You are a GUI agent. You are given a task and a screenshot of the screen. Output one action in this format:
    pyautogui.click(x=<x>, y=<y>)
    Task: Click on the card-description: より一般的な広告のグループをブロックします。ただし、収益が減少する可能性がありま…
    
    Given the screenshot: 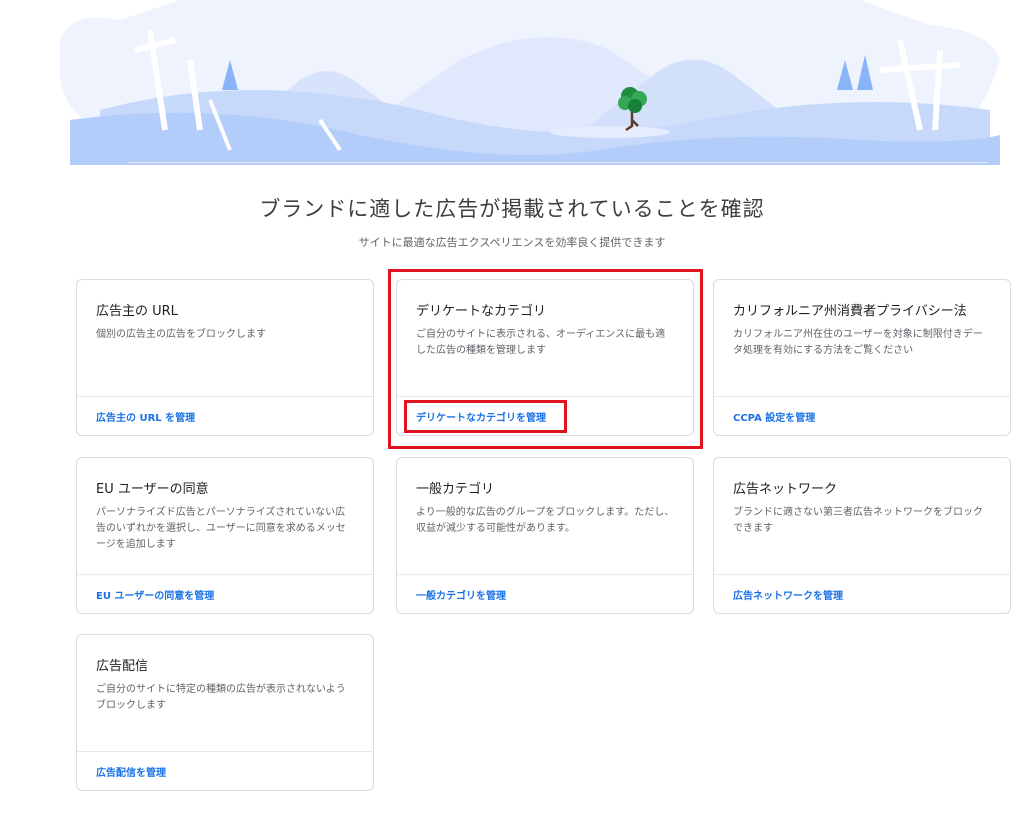 What is the action you would take?
    pyautogui.click(x=545, y=520)
    